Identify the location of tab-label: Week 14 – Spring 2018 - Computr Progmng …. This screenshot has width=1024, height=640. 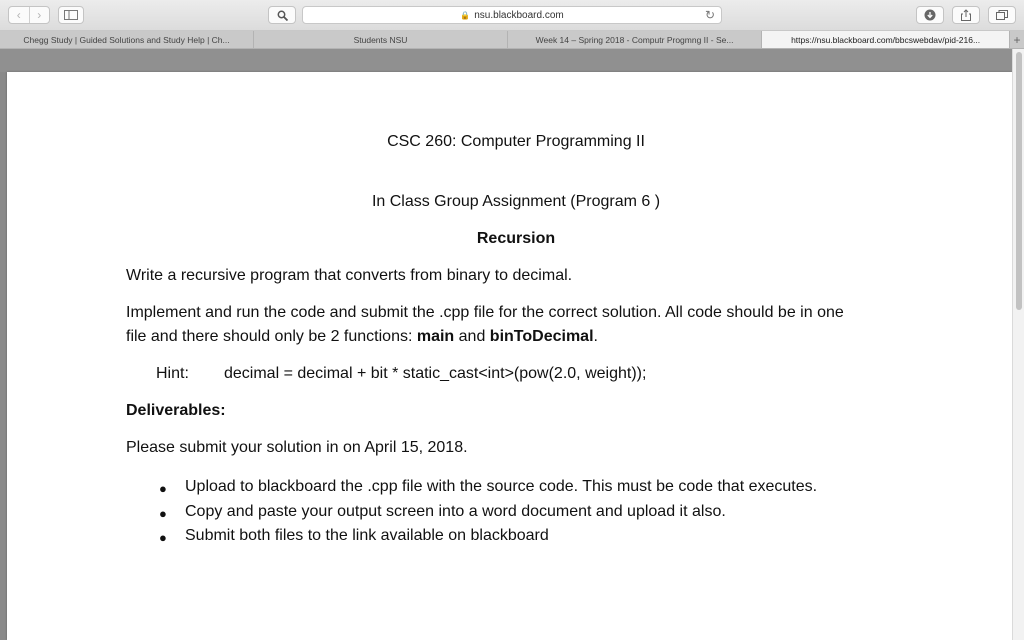
(634, 39).